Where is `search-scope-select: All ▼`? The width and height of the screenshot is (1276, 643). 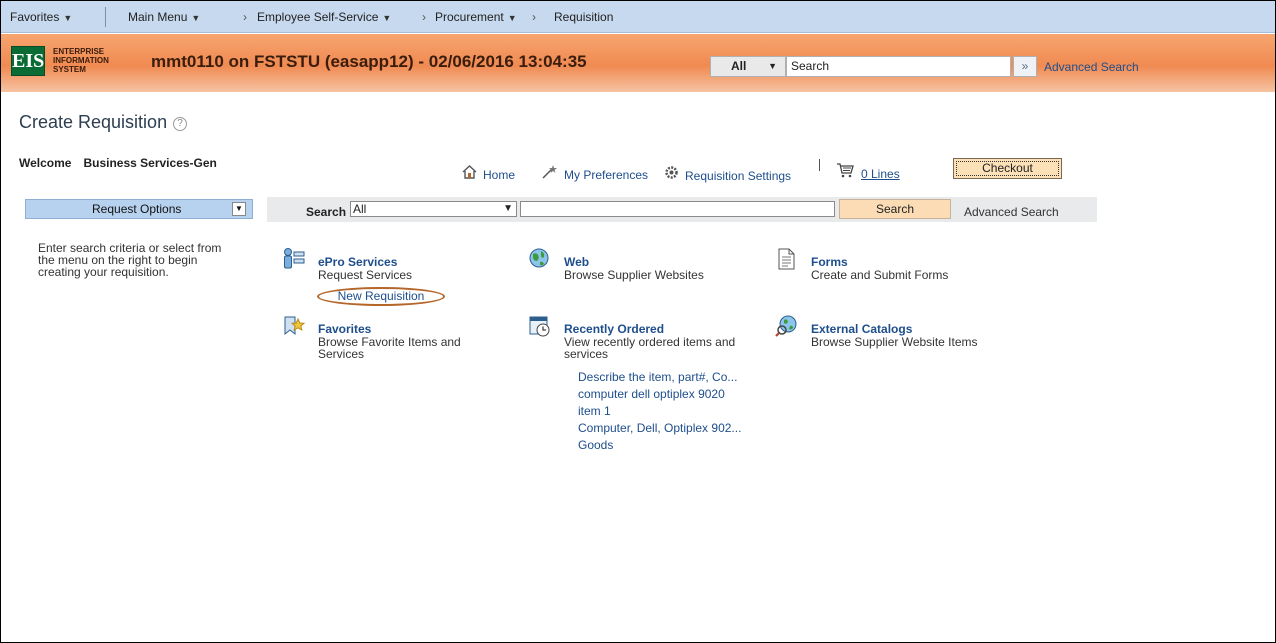
search-scope-select: All ▼ is located at coordinates (748, 66).